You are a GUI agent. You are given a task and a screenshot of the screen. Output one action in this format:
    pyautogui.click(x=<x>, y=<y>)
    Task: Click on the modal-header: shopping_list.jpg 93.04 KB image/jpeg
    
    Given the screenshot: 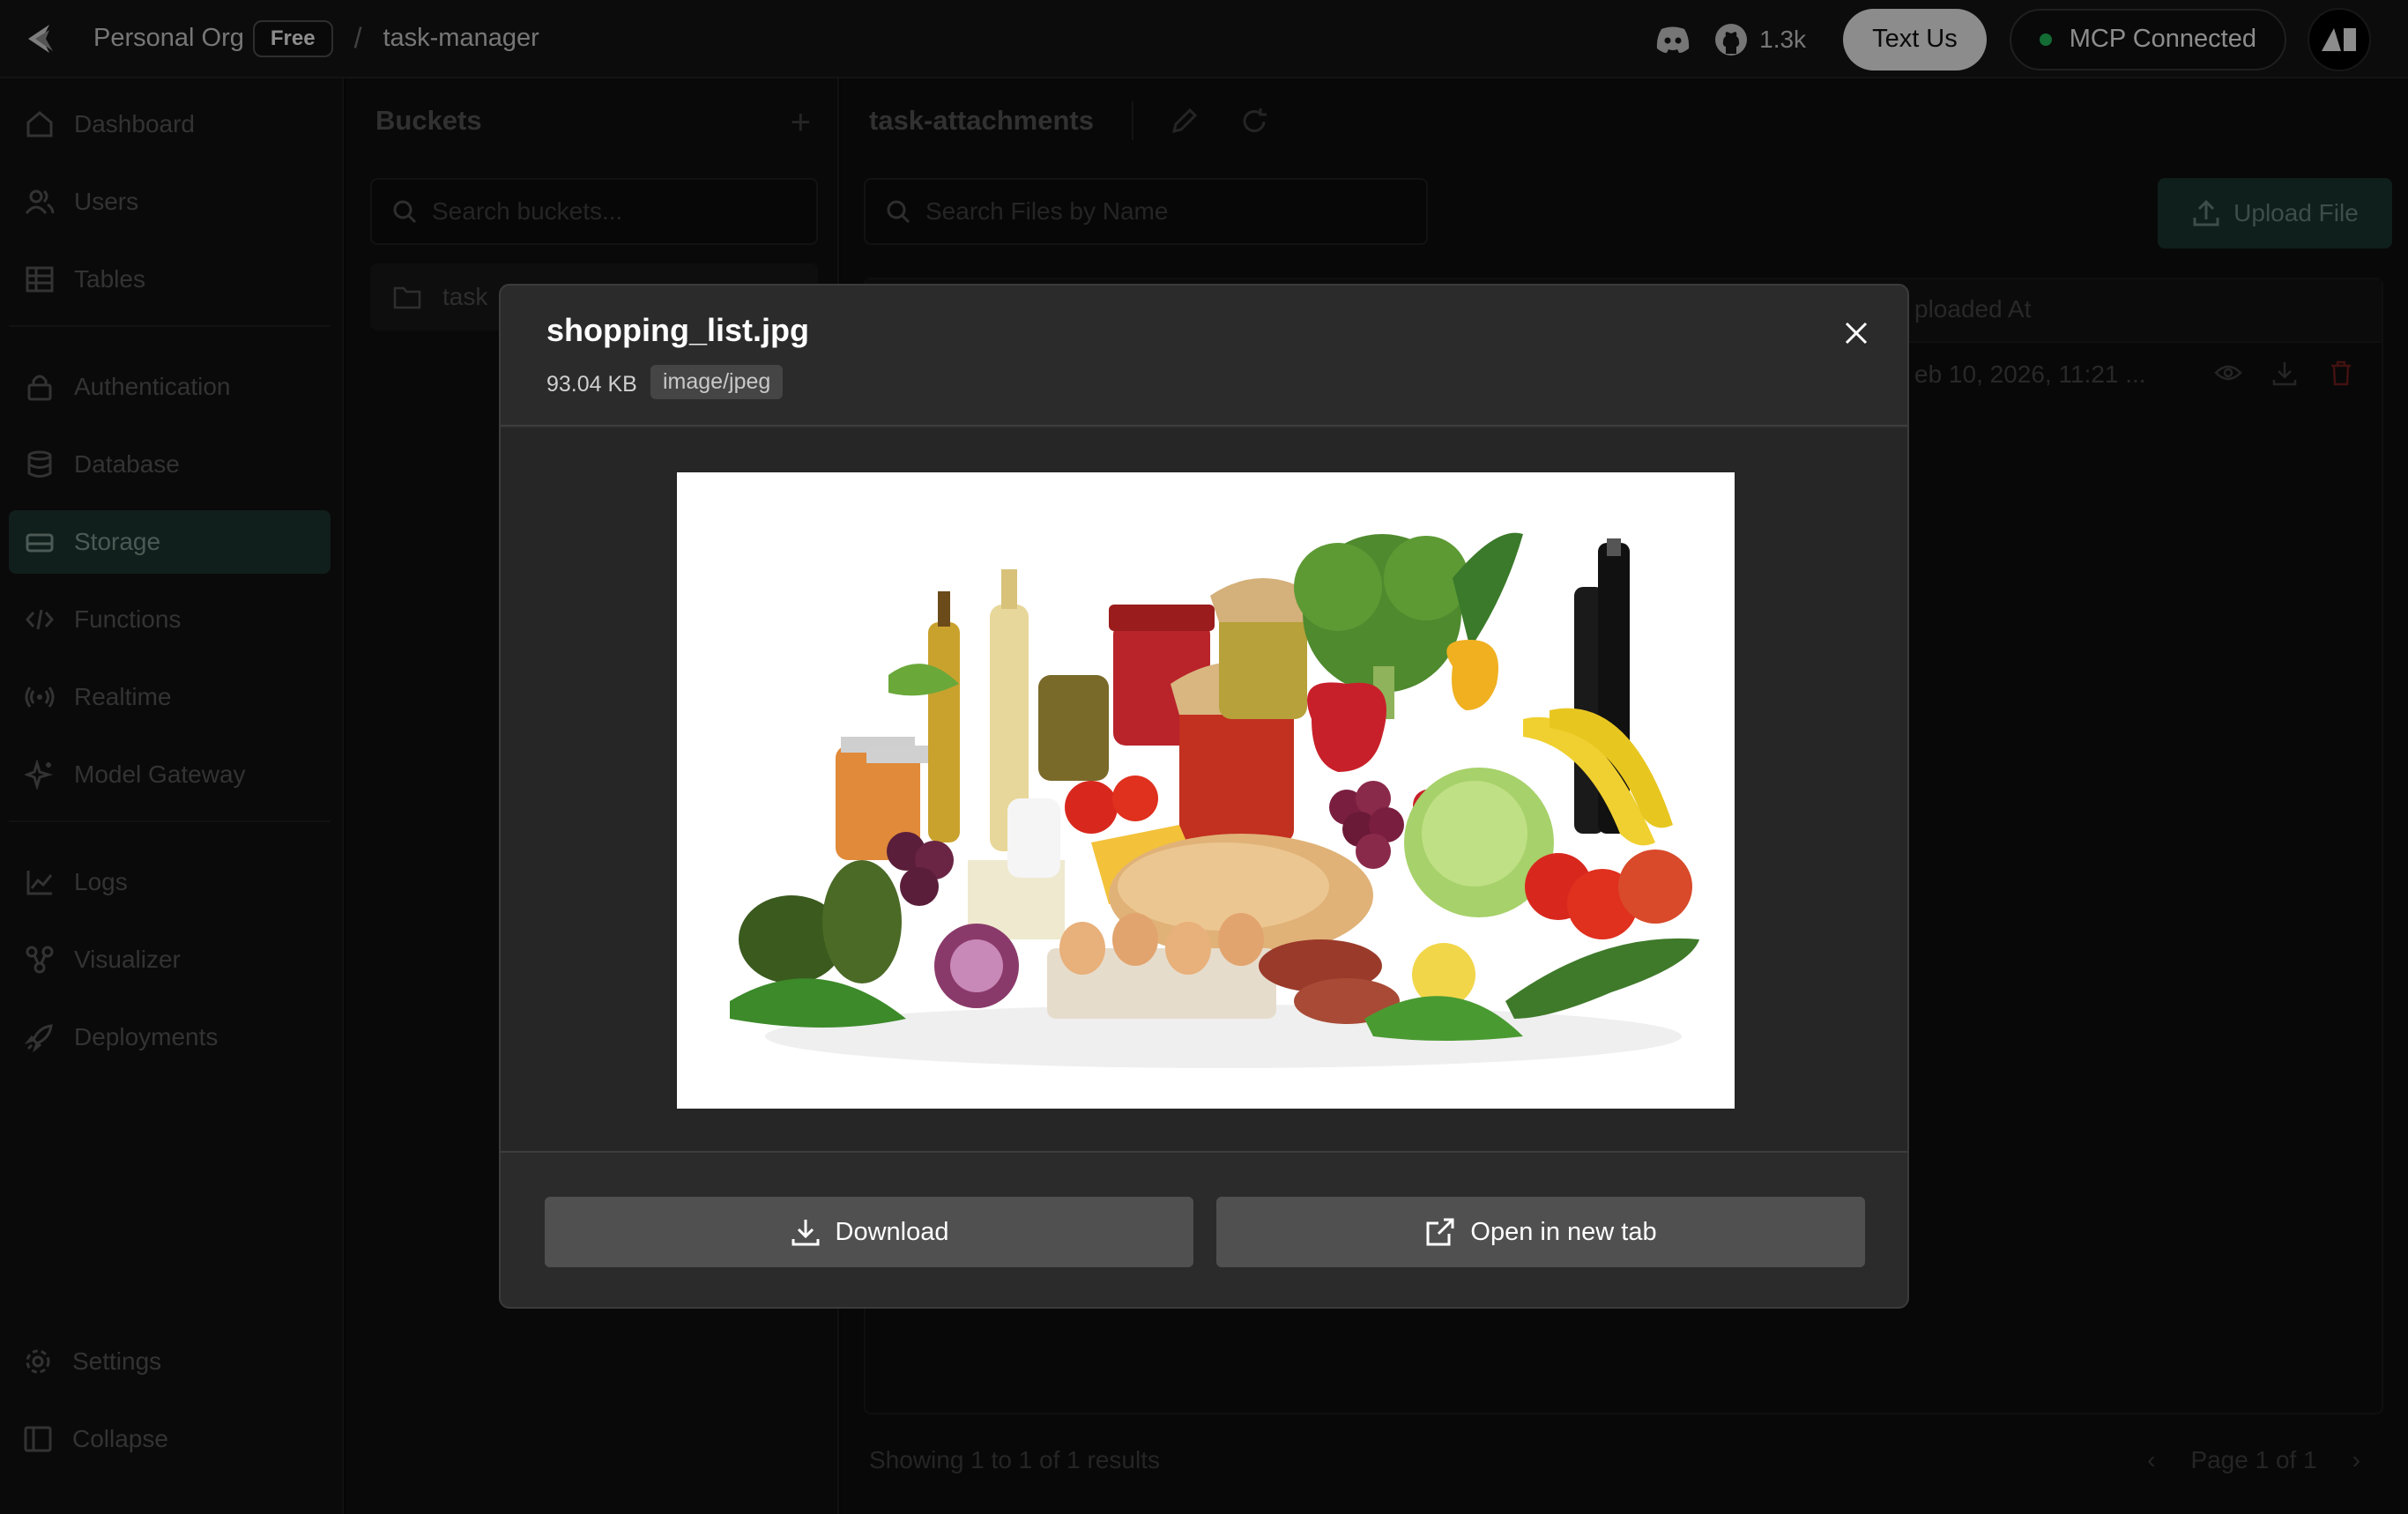 What is the action you would take?
    pyautogui.click(x=1204, y=357)
    